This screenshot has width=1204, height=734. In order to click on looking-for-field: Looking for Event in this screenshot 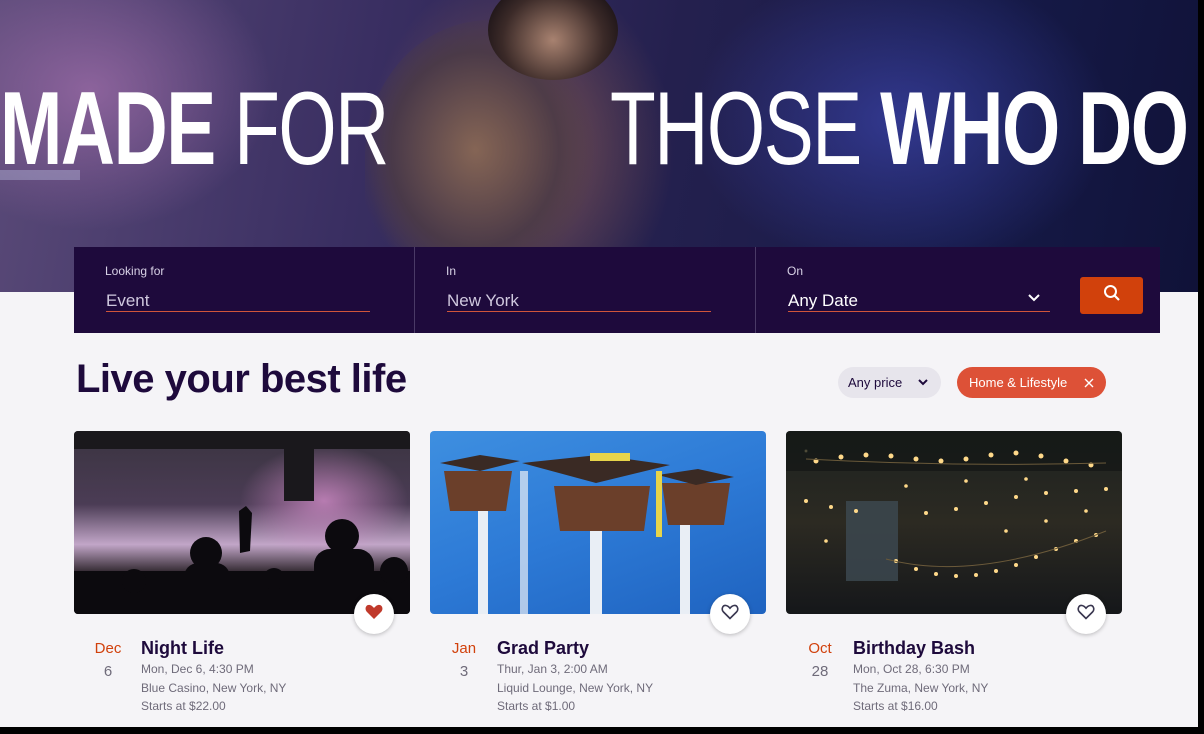, I will do `click(244, 290)`.